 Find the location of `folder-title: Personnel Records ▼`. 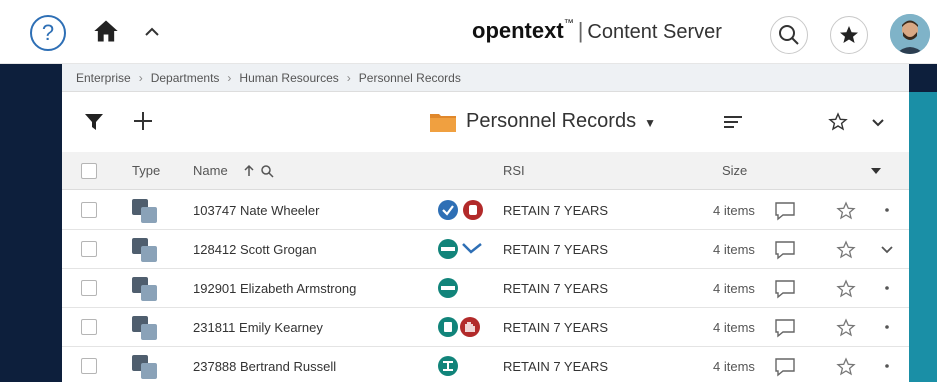

folder-title: Personnel Records ▼ is located at coordinates (543, 121).